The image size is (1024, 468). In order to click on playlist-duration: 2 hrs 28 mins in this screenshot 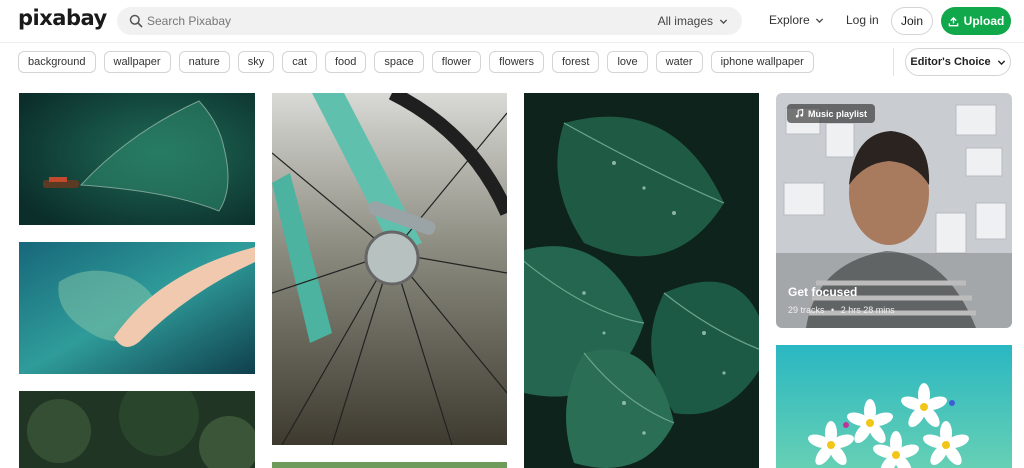, I will do `click(867, 310)`.